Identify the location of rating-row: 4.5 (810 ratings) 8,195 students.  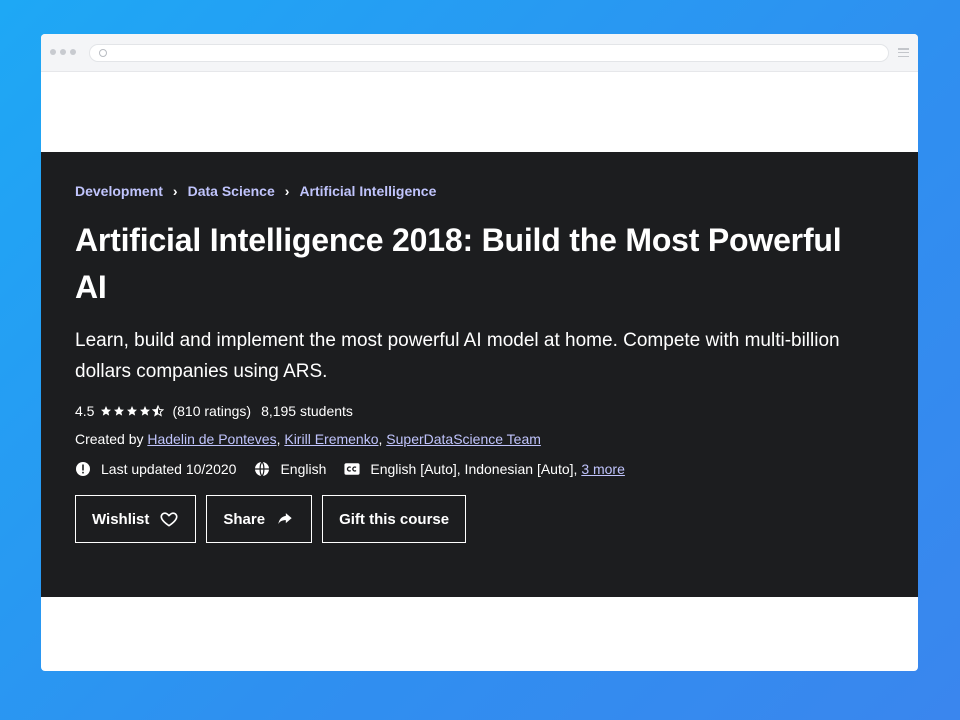
(479, 411).